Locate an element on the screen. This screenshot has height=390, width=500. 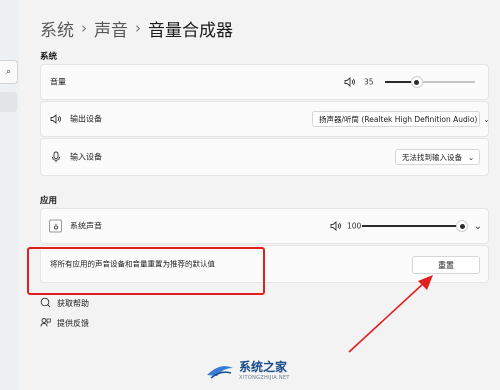
arrow-annotation is located at coordinates (390, 314).